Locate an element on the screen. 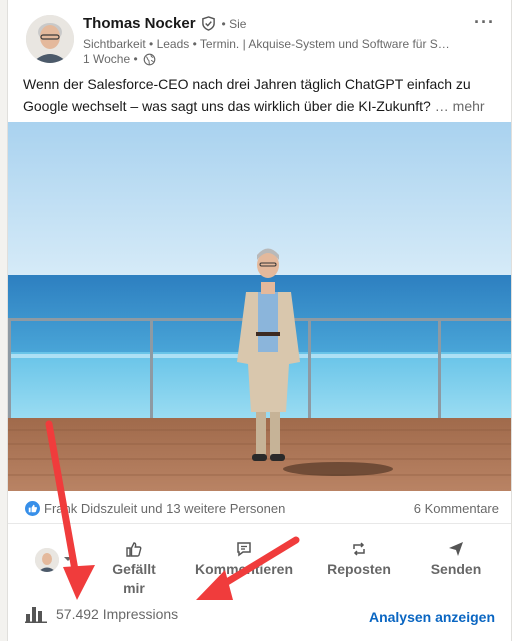 This screenshot has height=641, width=512. reactions-summary: Frank Didszuleit und 13 weitere Personen is located at coordinates (164, 508).